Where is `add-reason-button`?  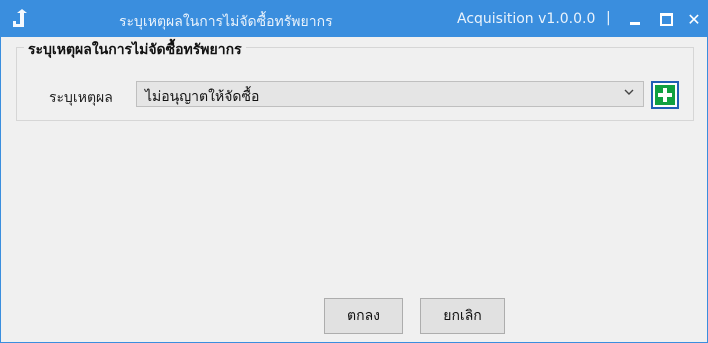
add-reason-button is located at coordinates (665, 95).